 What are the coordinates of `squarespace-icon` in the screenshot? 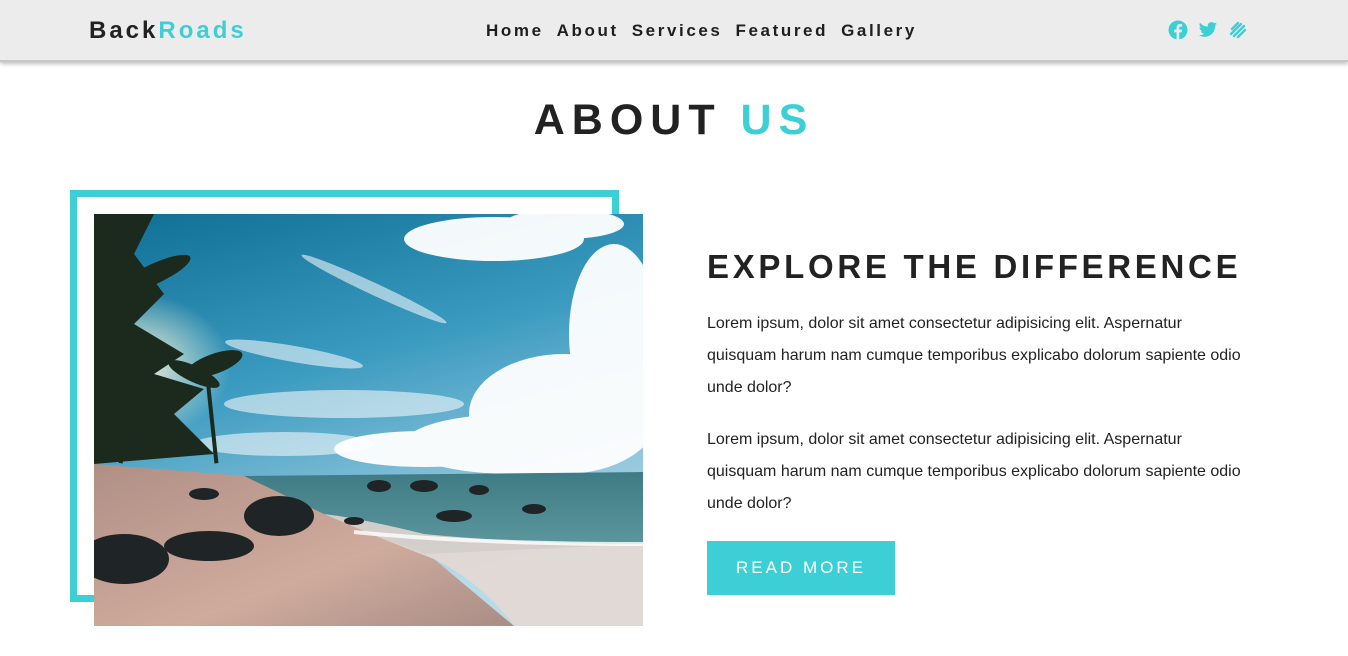 It's located at (1238, 30).